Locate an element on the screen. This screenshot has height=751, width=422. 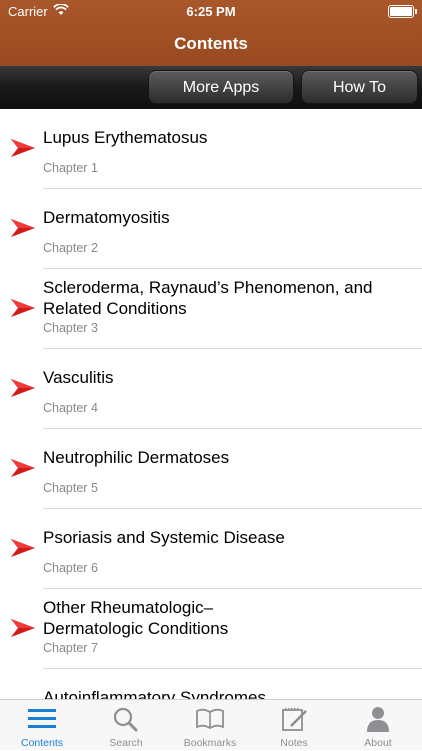
battery-icon is located at coordinates (402, 11).